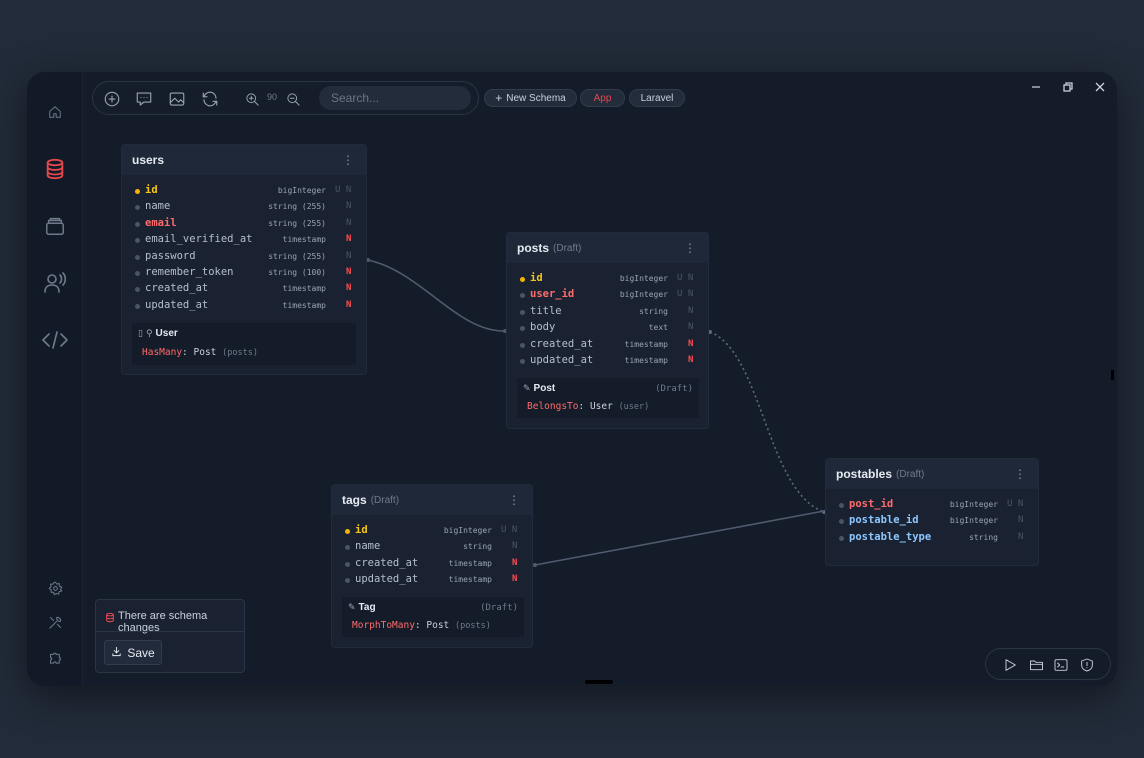 The width and height of the screenshot is (1144, 758). What do you see at coordinates (884, 520) in the screenshot?
I see `column-name: postable_id` at bounding box center [884, 520].